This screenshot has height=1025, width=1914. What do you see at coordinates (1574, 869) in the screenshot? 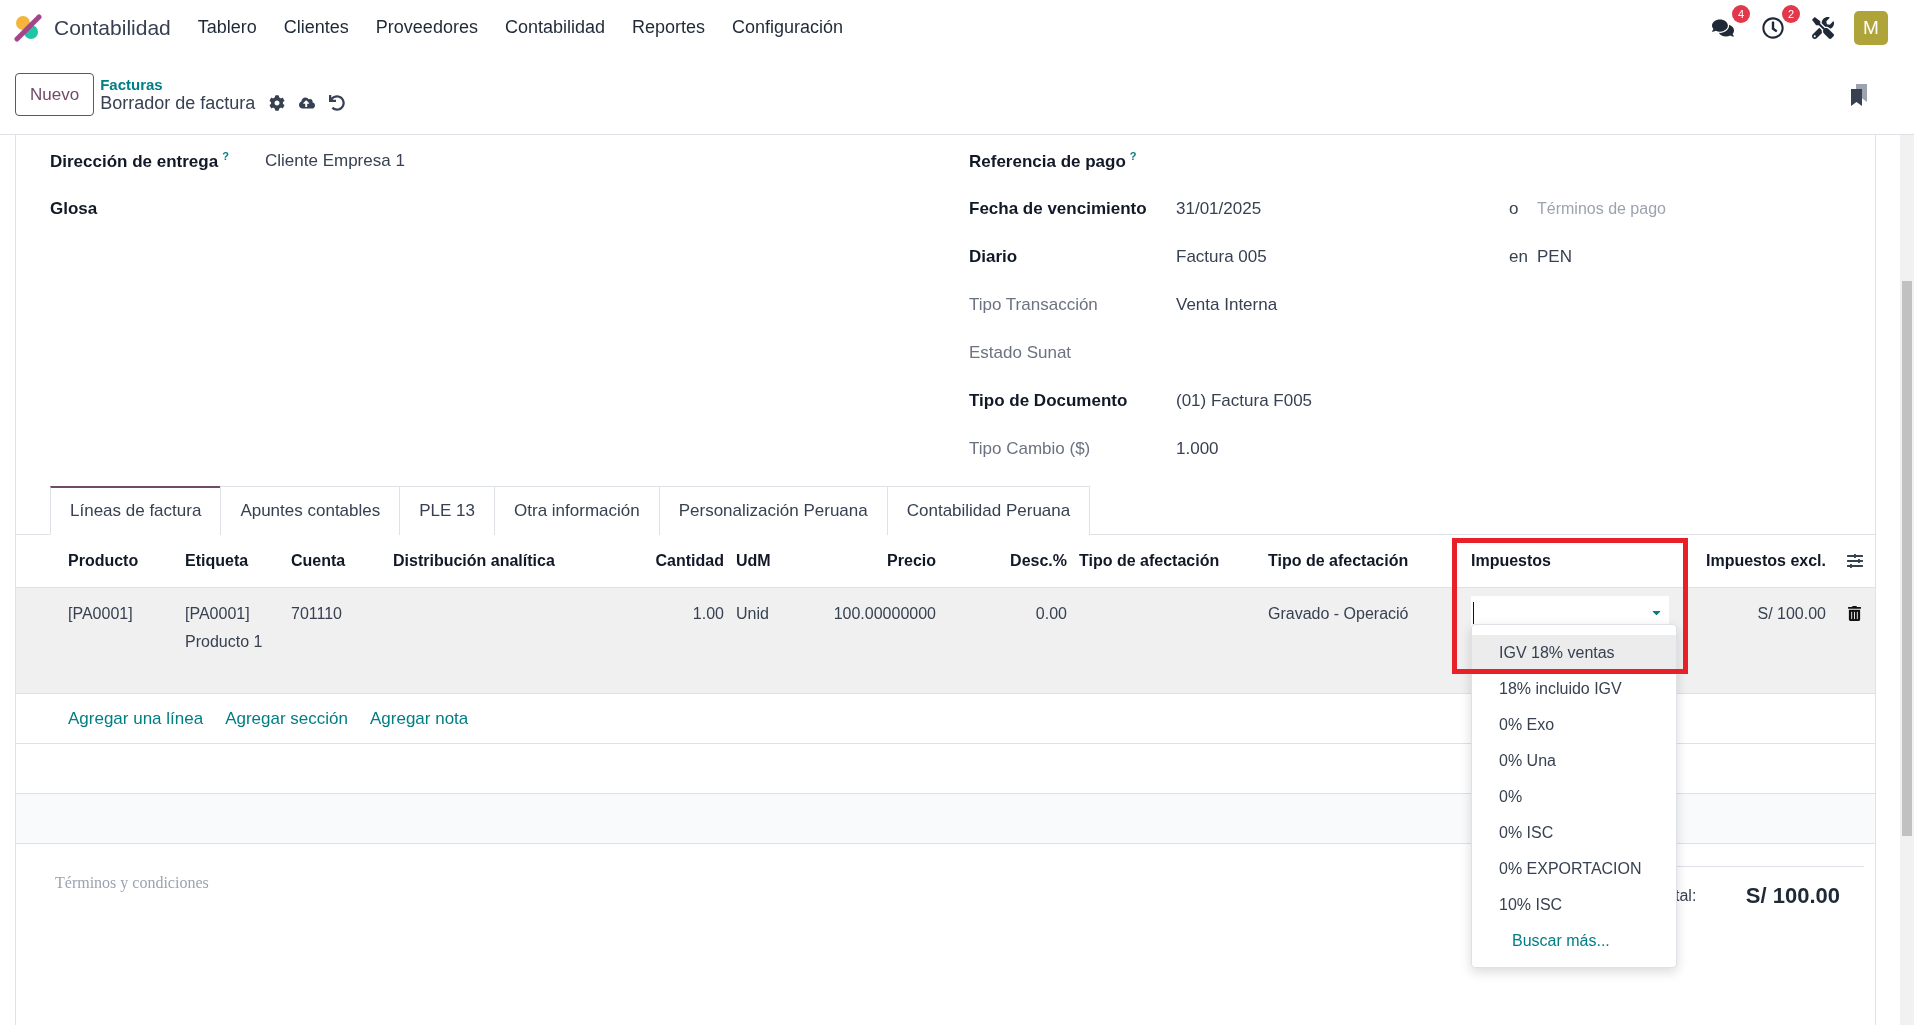
I see `dropdown-option: 0% EXPORTACION` at bounding box center [1574, 869].